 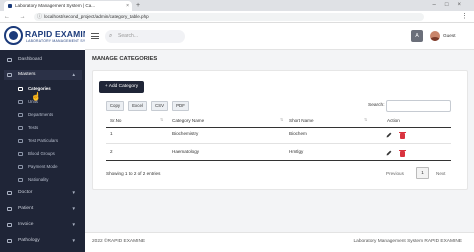 I want to click on blood-groups-icon, so click(x=20, y=154).